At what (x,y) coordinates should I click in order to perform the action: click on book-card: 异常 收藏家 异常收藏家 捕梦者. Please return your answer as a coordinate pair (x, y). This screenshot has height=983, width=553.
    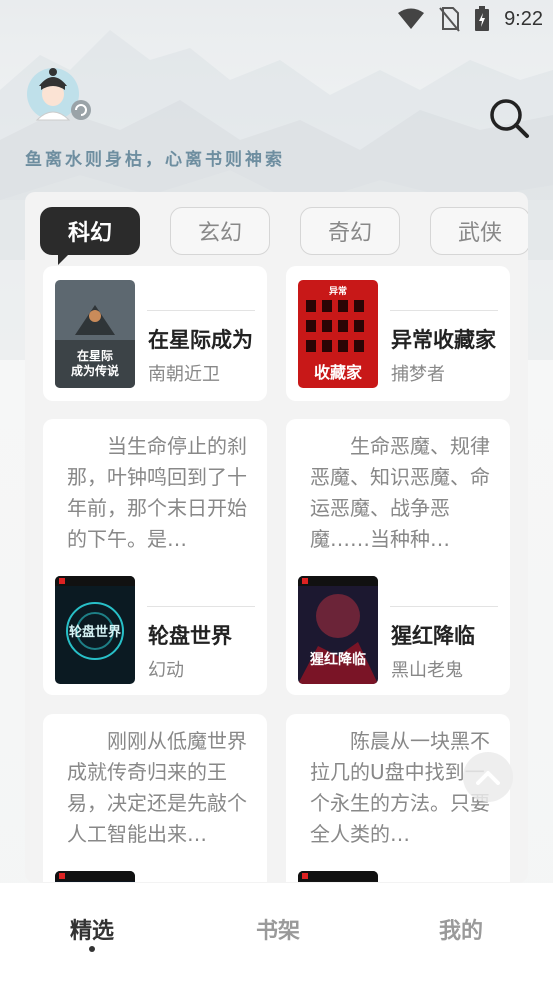
    Looking at the image, I should click on (398, 333).